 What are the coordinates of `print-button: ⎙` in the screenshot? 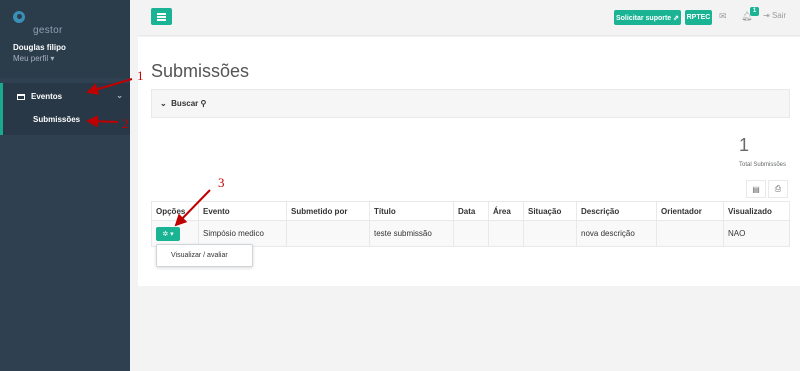 It's located at (778, 189).